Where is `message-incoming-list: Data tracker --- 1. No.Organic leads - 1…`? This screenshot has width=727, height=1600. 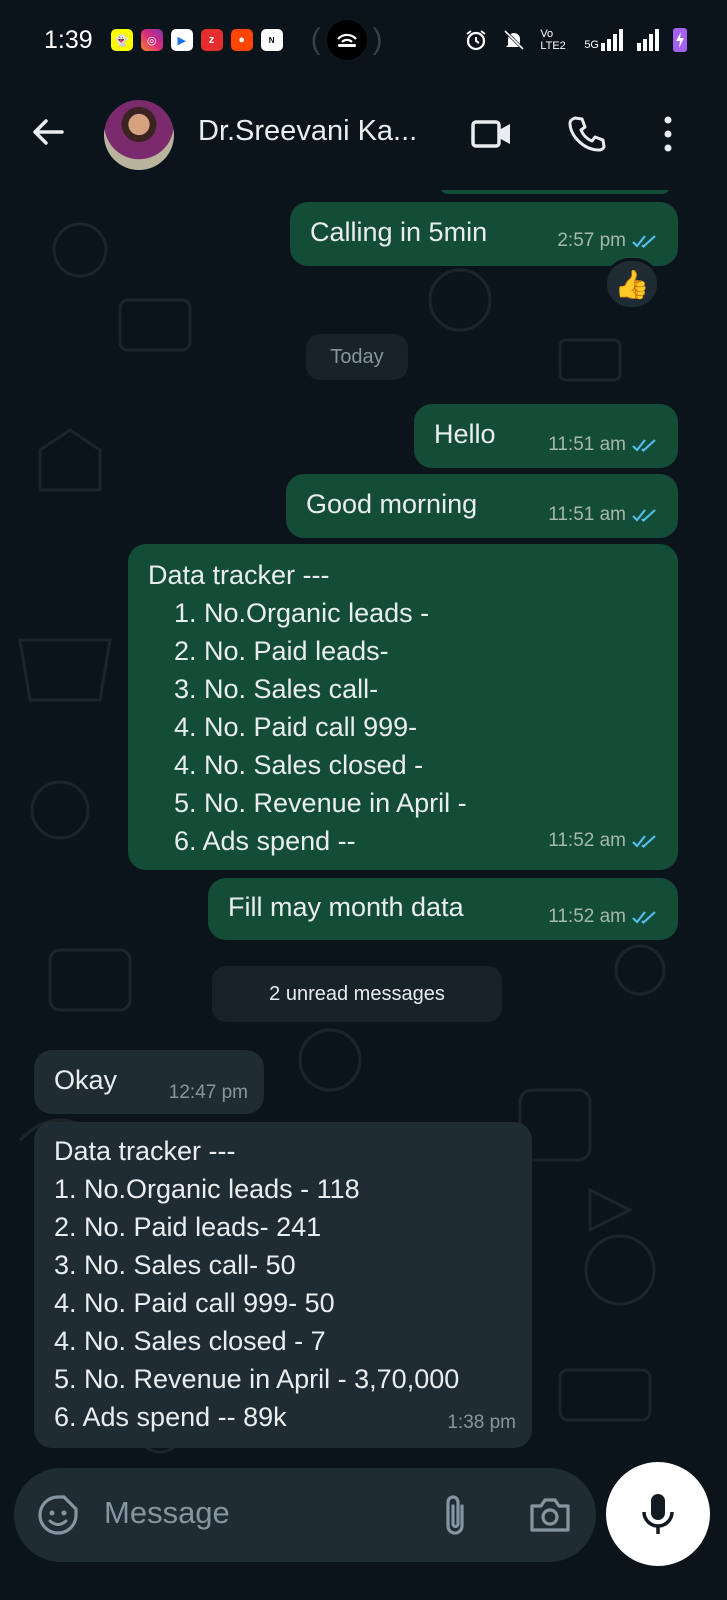
message-incoming-list: Data tracker --- 1. No.Organic leads - 1… is located at coordinates (283, 1285).